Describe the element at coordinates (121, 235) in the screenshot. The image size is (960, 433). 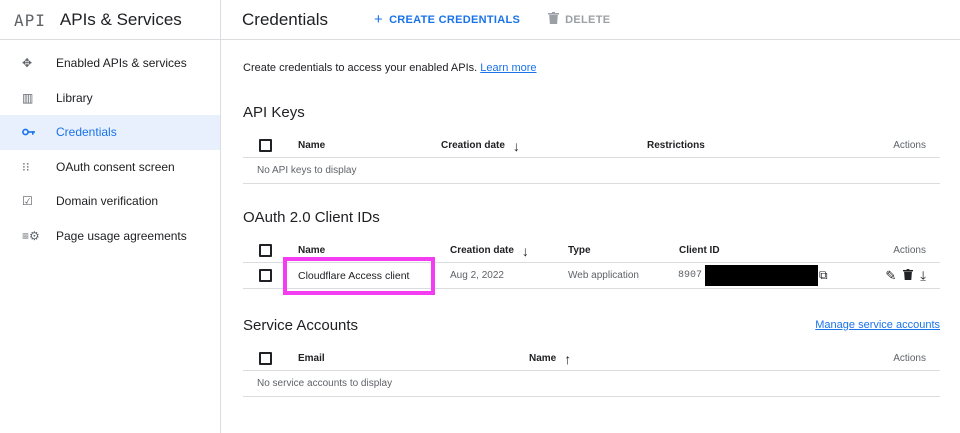
I see `sidebar-item-label: Page usage agreements` at that location.